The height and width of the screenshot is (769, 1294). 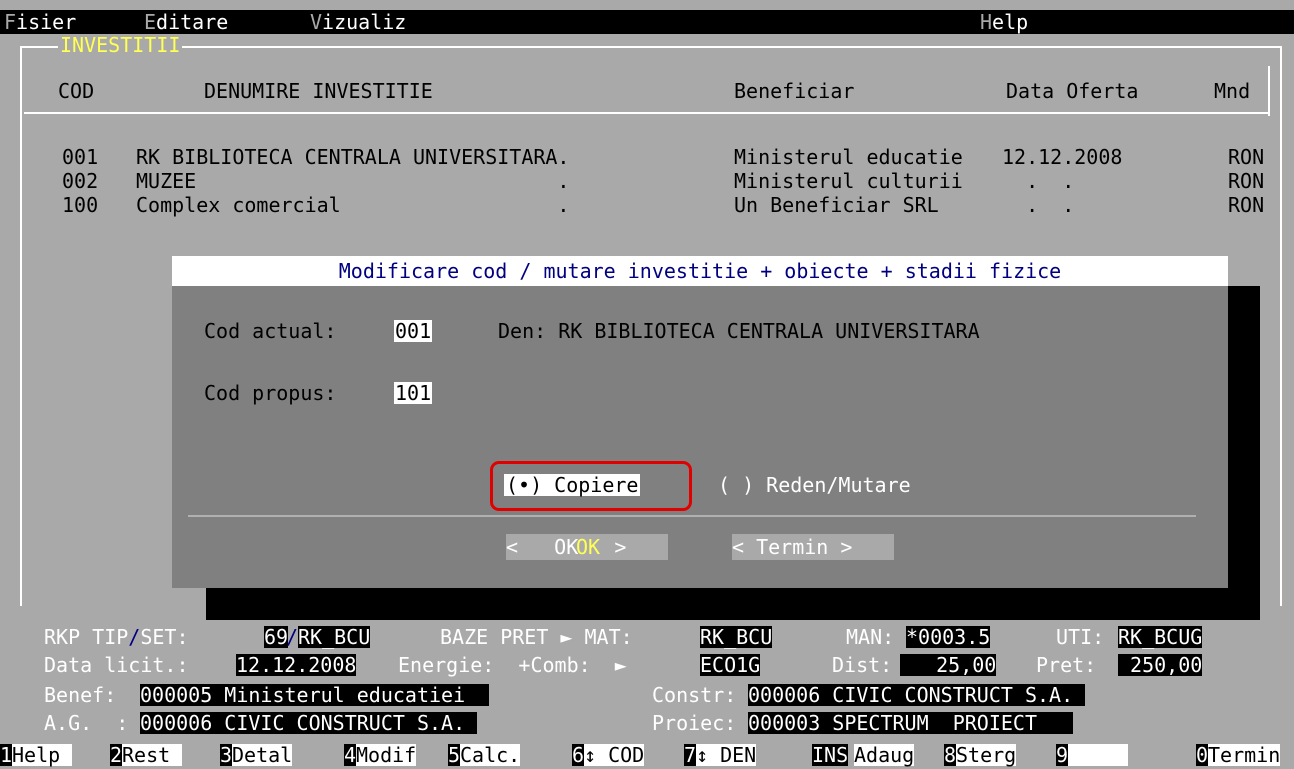 I want to click on row-denumire: Complex comercial ., so click(x=353, y=205).